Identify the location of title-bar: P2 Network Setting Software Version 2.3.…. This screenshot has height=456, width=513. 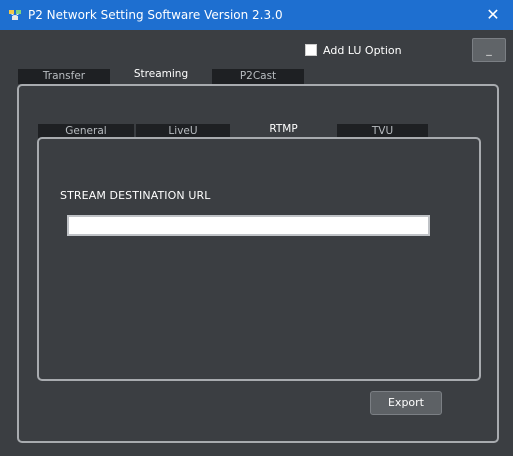
(256, 15).